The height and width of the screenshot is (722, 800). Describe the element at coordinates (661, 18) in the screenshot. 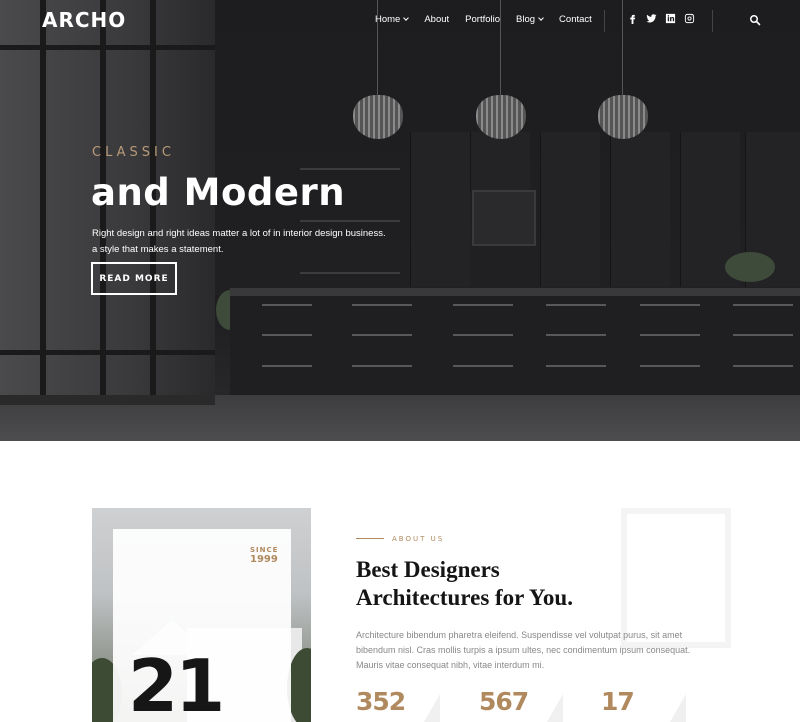

I see `social-links` at that location.